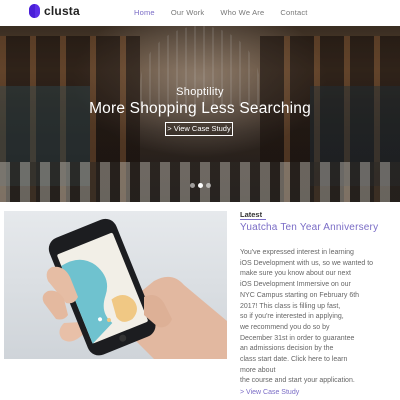 The image size is (400, 400). I want to click on site-header: clusta Home Our Work Who We Are Contact, so click(200, 13).